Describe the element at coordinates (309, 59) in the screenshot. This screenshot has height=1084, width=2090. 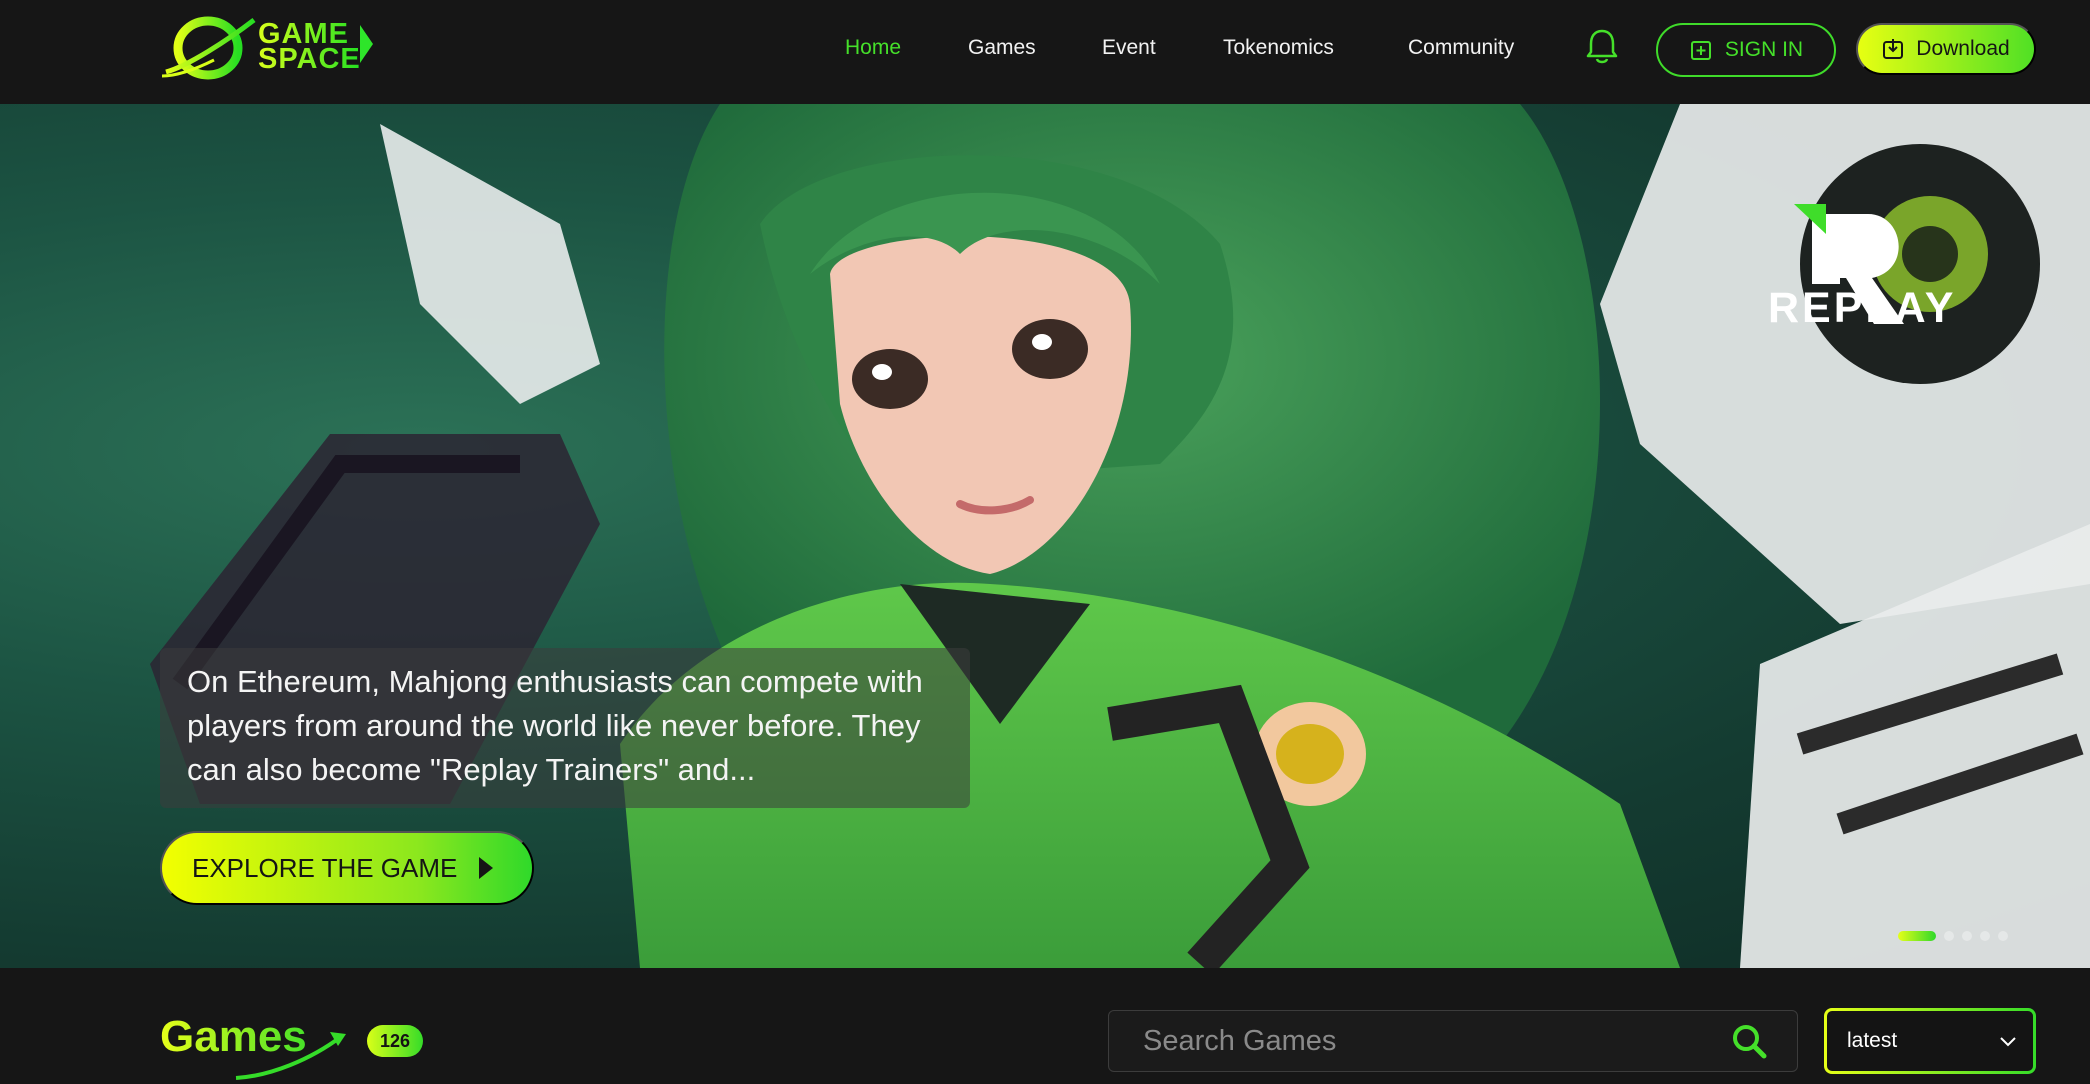
I see `logo-word-space: SPACE` at that location.